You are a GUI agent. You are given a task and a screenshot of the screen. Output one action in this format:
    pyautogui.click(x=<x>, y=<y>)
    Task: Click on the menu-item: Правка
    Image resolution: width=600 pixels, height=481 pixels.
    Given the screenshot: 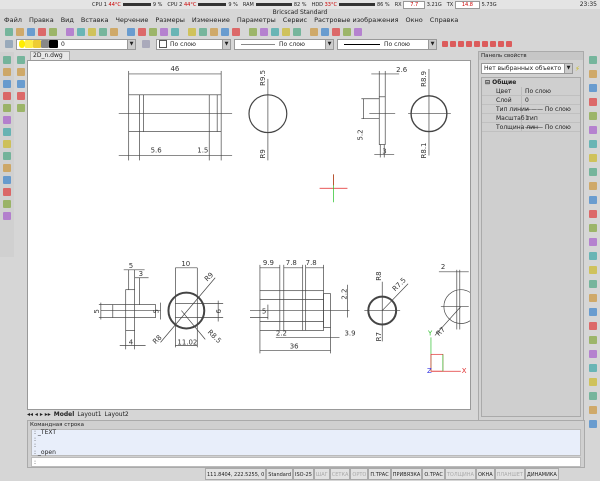 What is the action you would take?
    pyautogui.click(x=41, y=20)
    